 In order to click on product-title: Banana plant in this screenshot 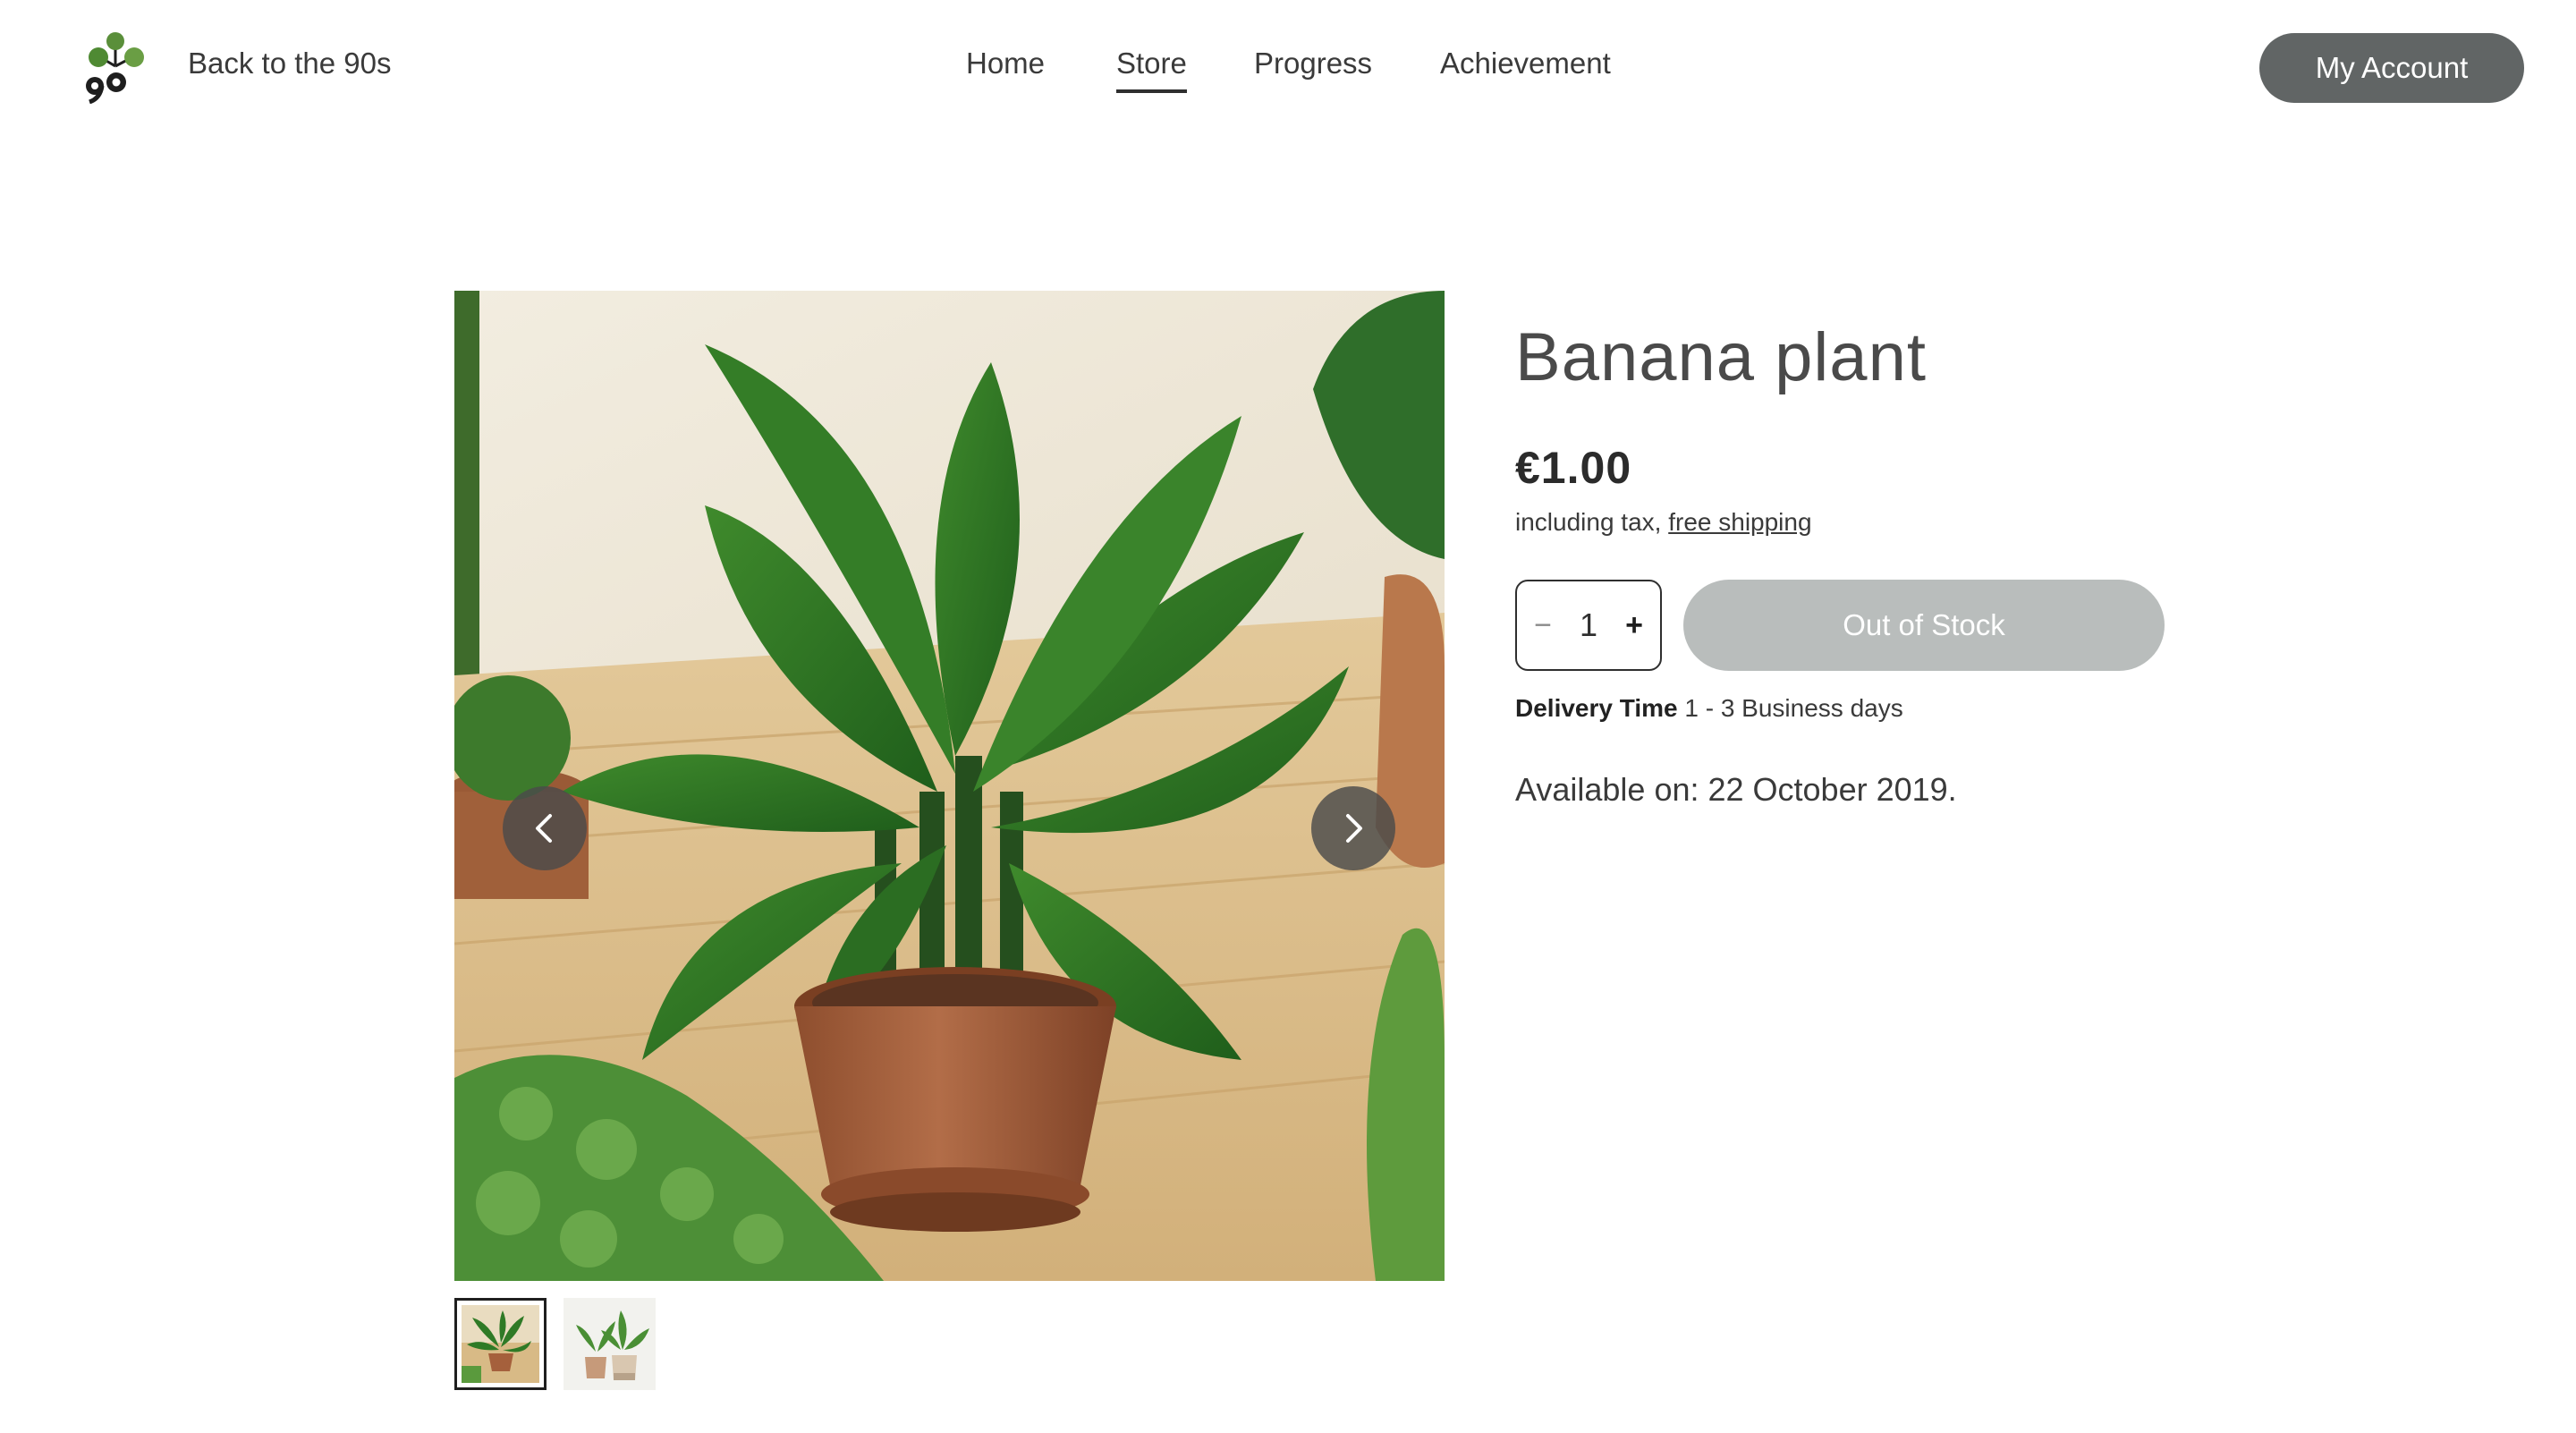, I will do `click(1721, 357)`.